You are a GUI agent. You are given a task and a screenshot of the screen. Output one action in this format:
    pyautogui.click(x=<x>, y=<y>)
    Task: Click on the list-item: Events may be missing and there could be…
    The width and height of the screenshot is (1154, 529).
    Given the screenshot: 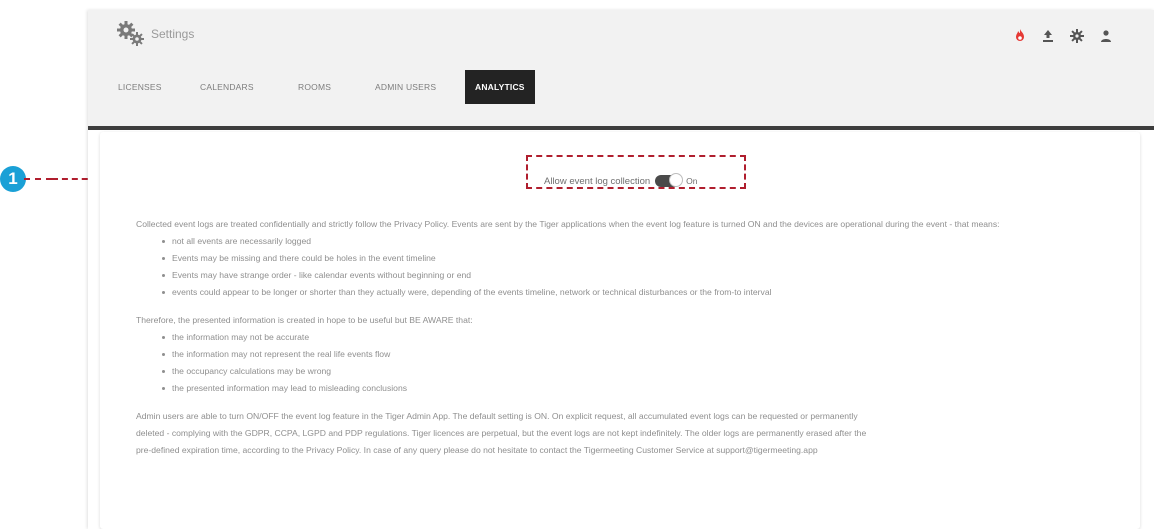 What is the action you would take?
    pyautogui.click(x=644, y=258)
    